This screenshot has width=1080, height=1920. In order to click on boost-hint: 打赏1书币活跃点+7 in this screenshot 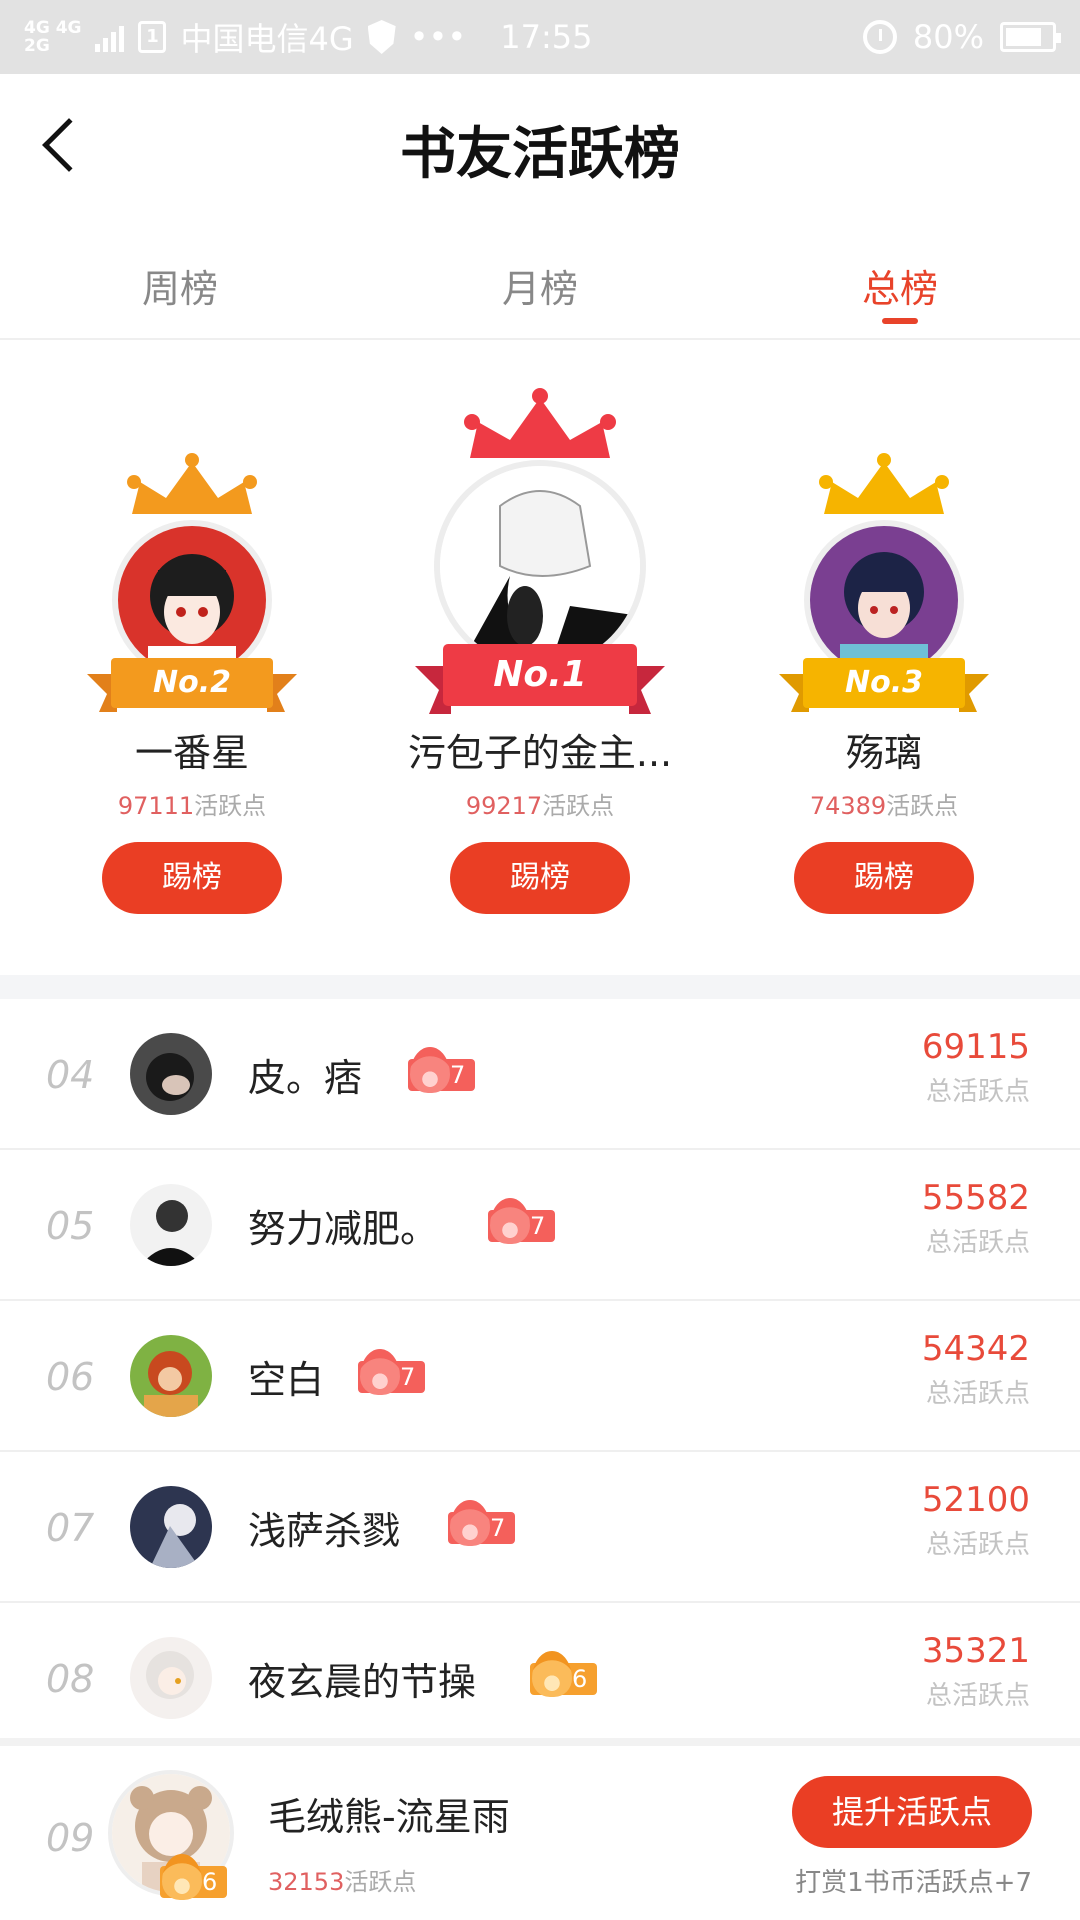, I will do `click(913, 1883)`.